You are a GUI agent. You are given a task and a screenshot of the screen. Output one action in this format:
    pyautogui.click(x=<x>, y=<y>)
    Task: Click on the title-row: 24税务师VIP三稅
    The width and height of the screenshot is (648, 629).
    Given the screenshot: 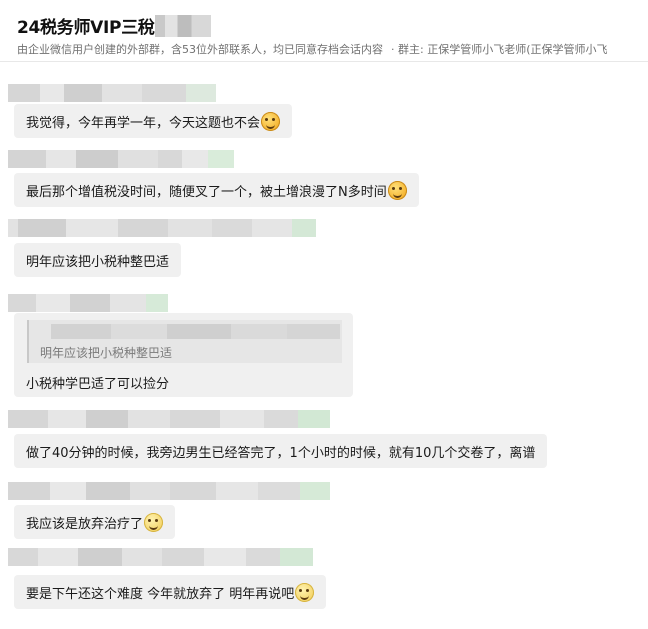 What is the action you would take?
    pyautogui.click(x=114, y=25)
    